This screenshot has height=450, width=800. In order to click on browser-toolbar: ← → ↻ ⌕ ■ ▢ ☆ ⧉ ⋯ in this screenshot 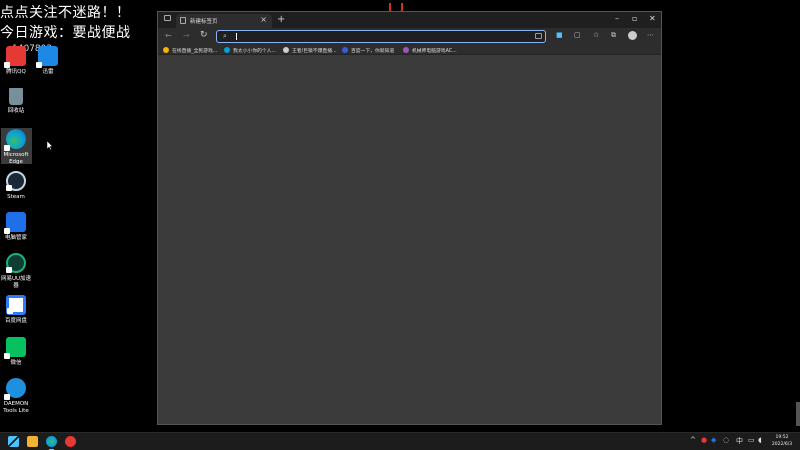, I will do `click(409, 36)`.